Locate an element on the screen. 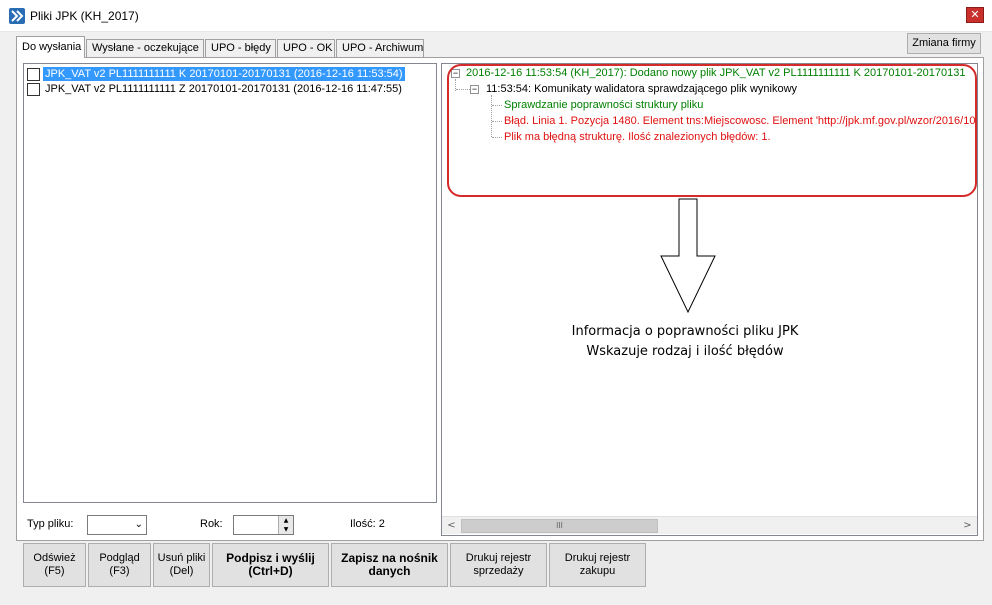 The image size is (992, 605). tab-upo-ok: UPO - OK is located at coordinates (306, 48).